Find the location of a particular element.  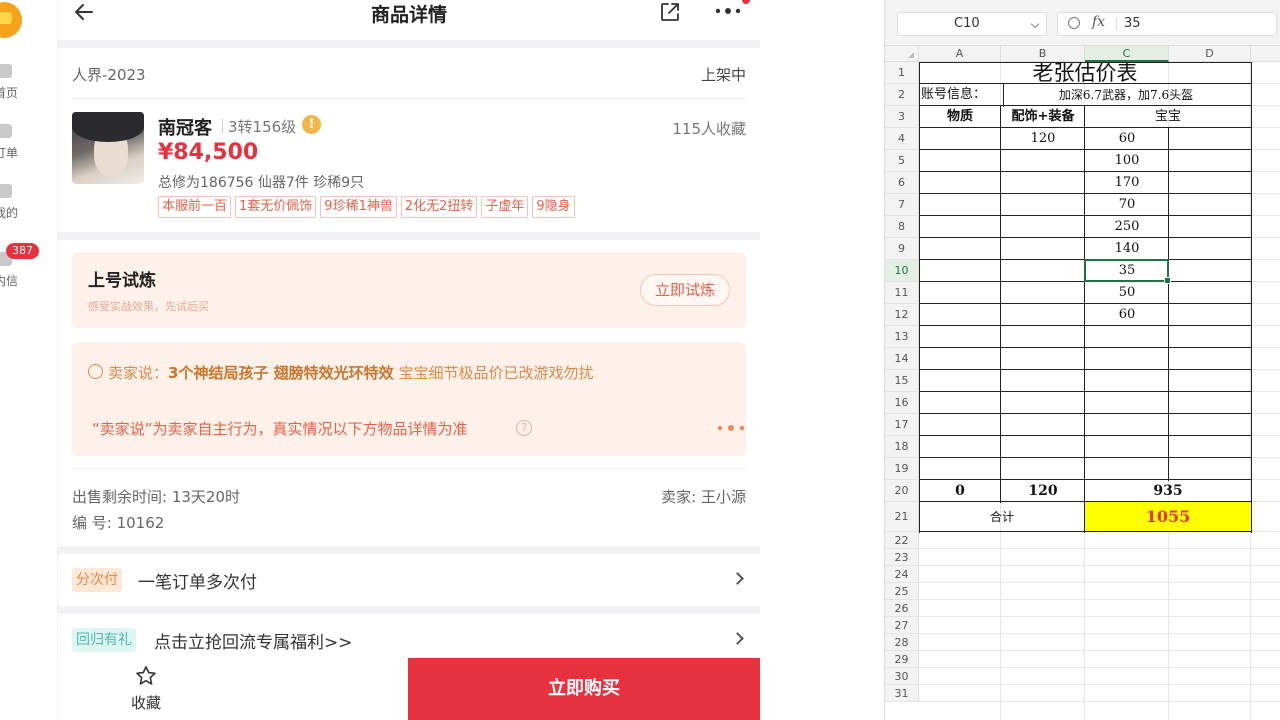

seller-name: 卖家: 王小源 is located at coordinates (703, 496).